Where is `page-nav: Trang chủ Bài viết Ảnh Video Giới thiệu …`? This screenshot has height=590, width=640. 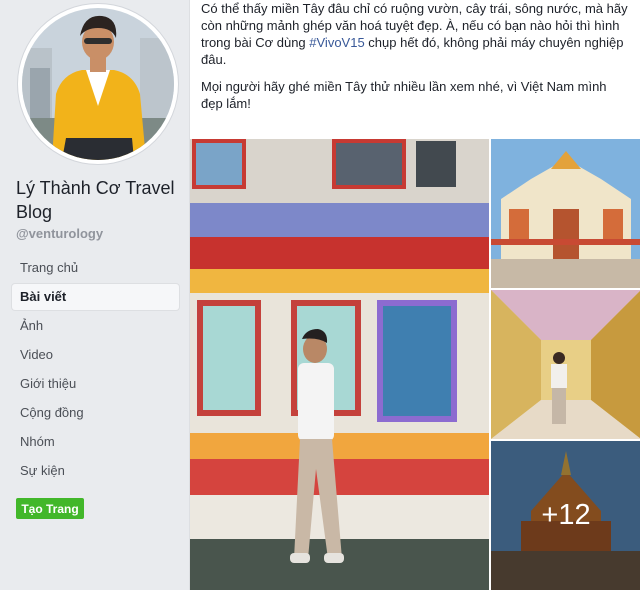 page-nav: Trang chủ Bài viết Ảnh Video Giới thiệu … is located at coordinates (95, 371).